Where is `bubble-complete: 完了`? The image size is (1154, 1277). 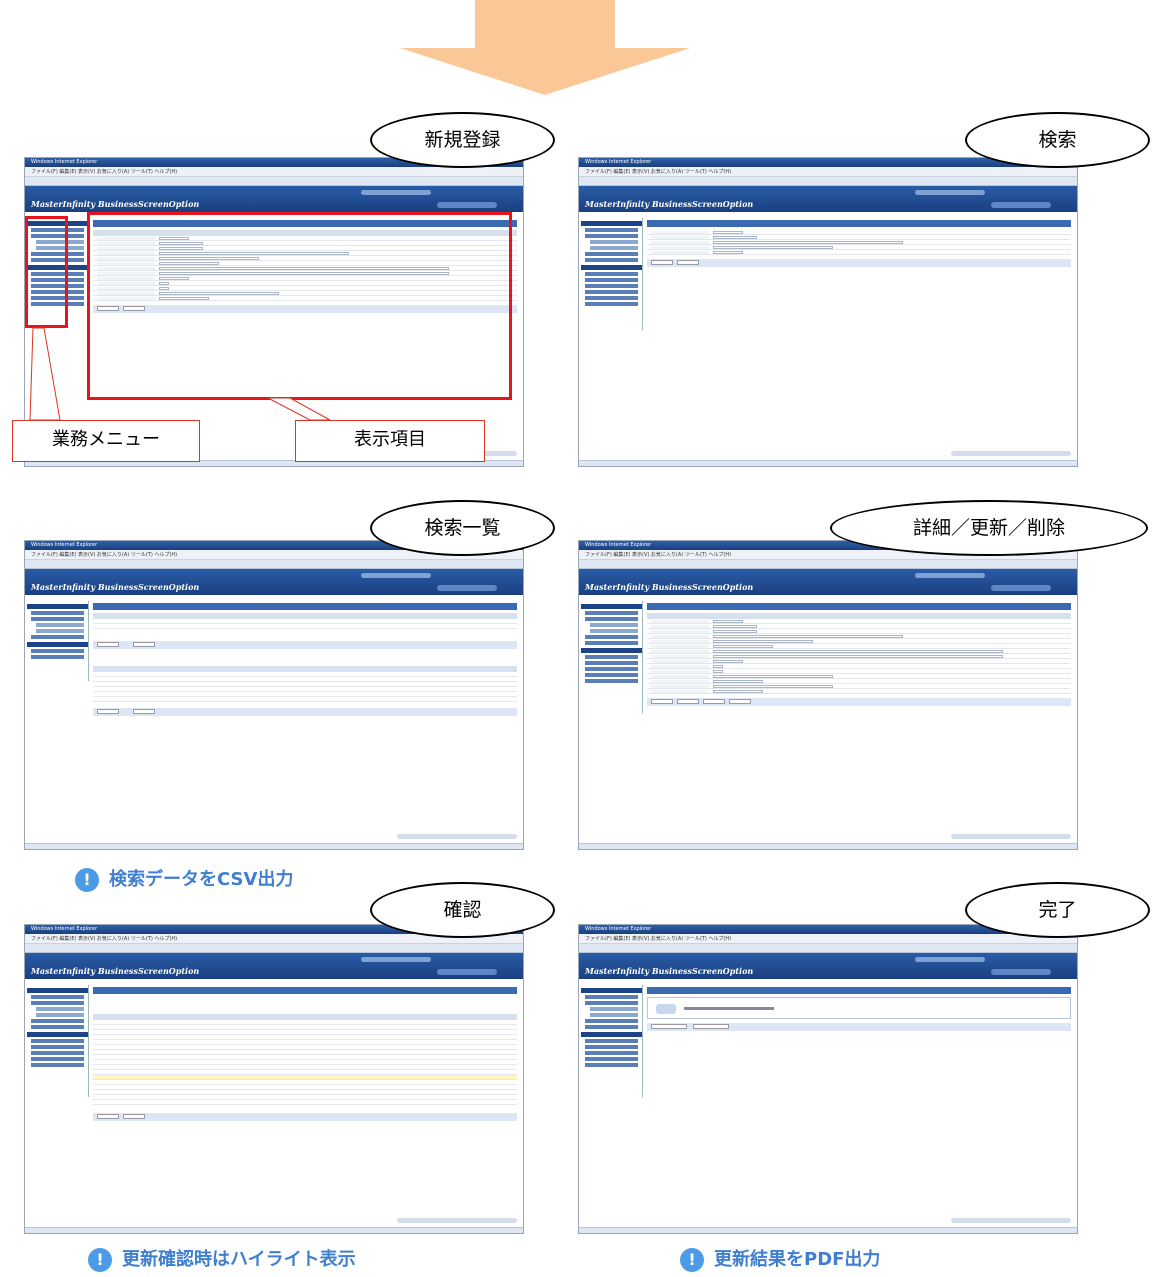
bubble-complete: 完了 is located at coordinates (1057, 910).